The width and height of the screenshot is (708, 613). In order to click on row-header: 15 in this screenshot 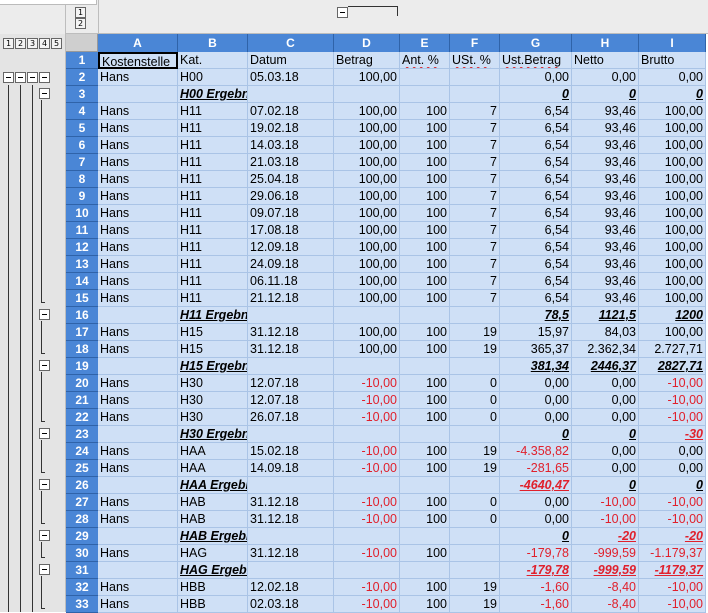, I will do `click(82, 298)`.